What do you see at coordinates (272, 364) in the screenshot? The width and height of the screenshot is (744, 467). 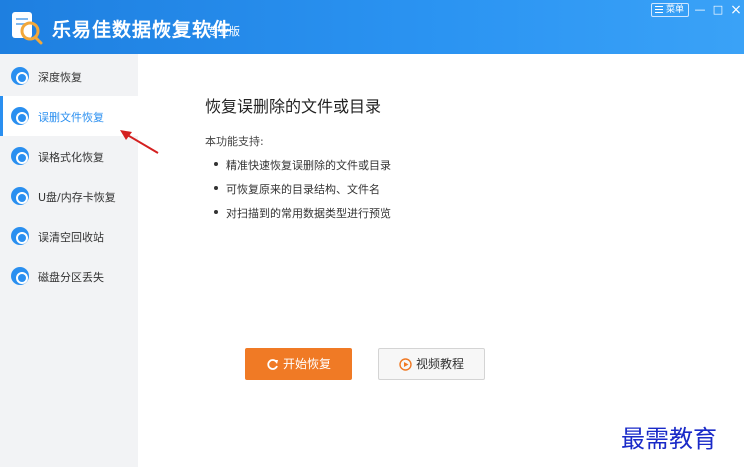 I see `refresh-icon` at bounding box center [272, 364].